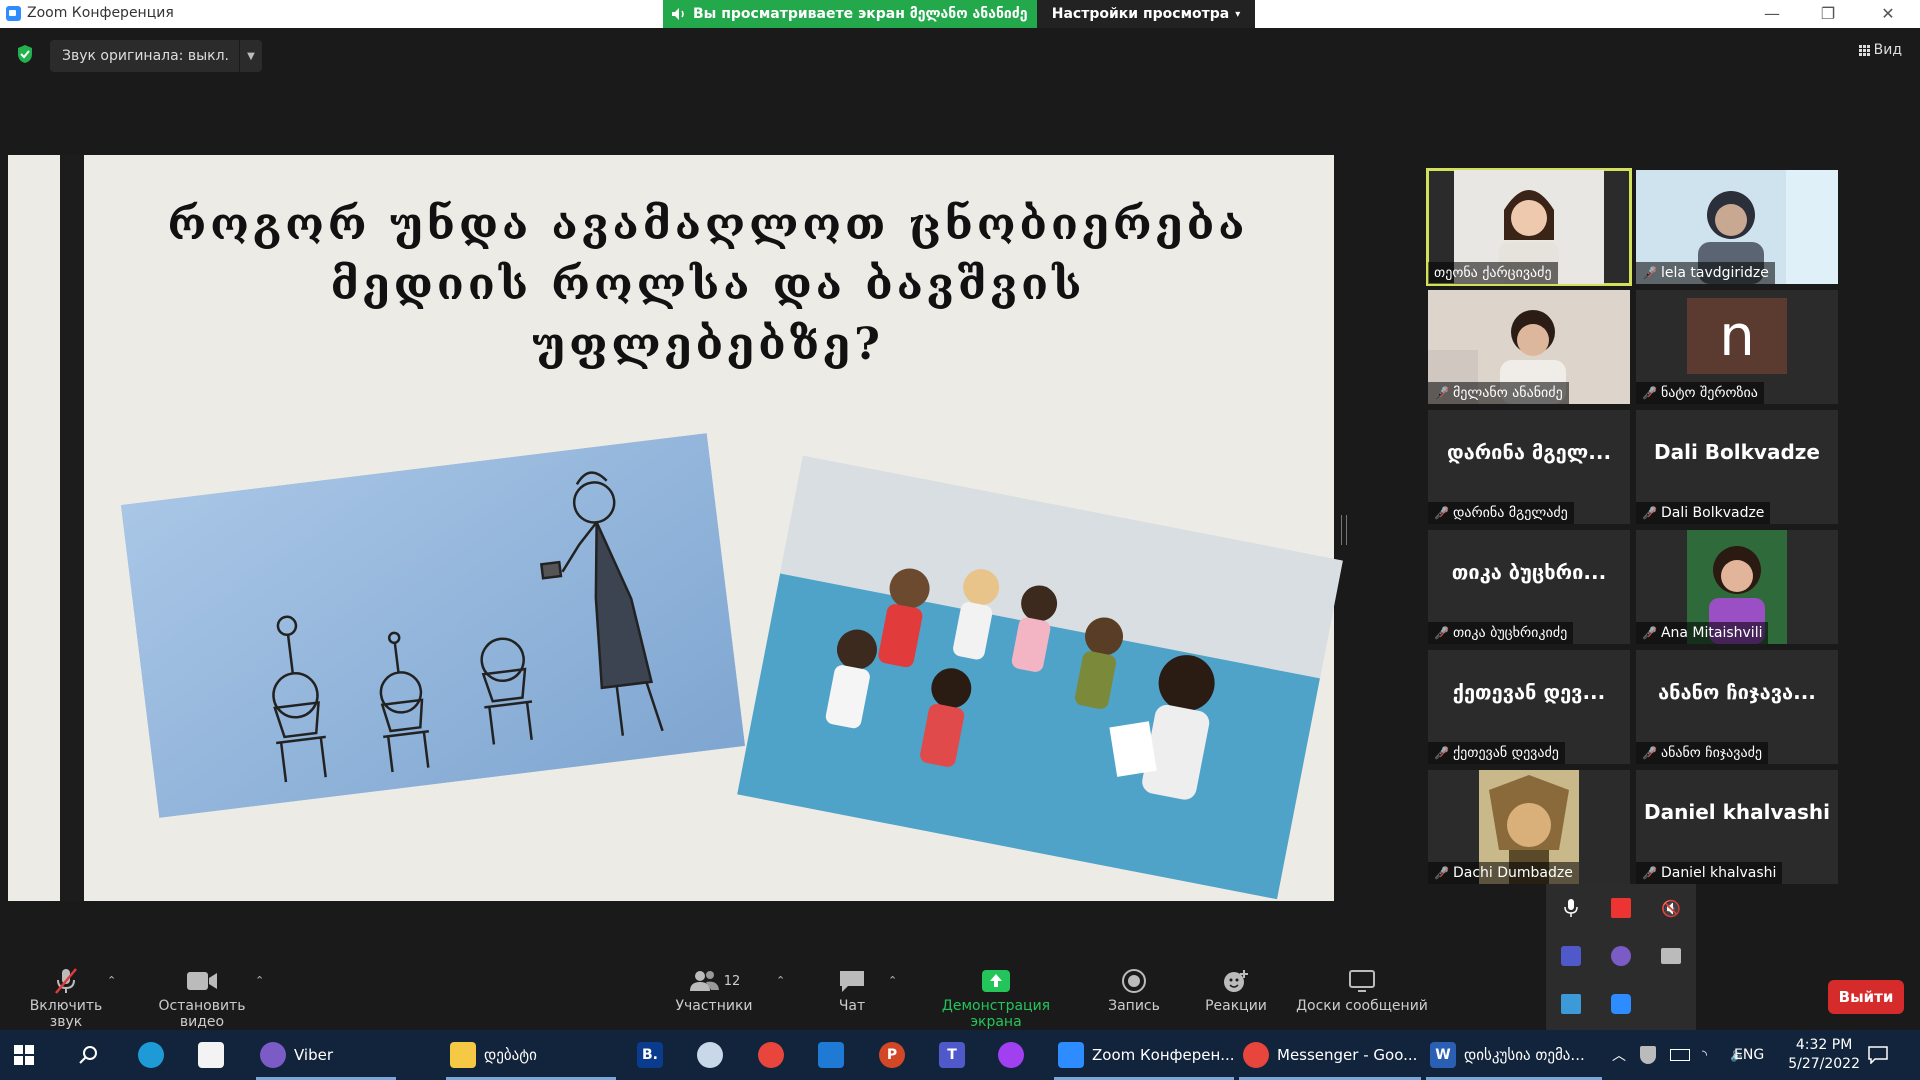 The width and height of the screenshot is (1920, 1080). What do you see at coordinates (1824, 1055) in the screenshot?
I see `system-clock: 4:32 PM 5/27/2022` at bounding box center [1824, 1055].